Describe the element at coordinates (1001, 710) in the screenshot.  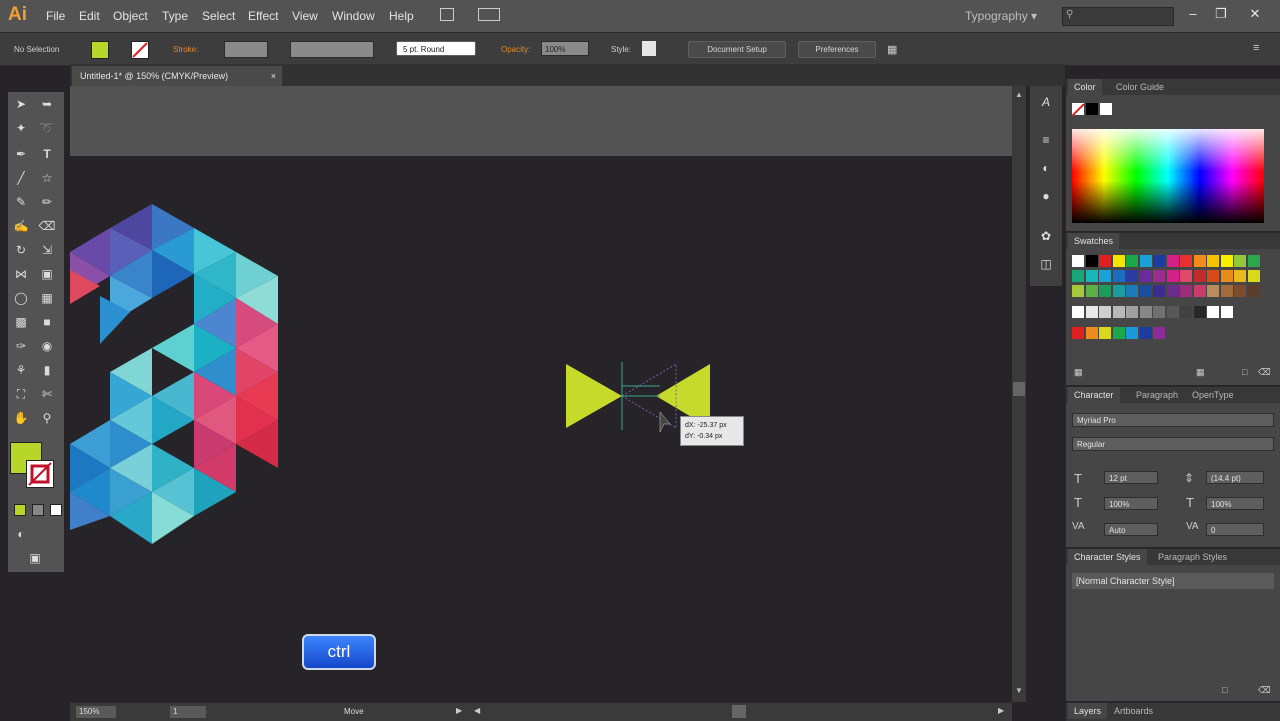
I see `scroll-right-icon: ▶` at that location.